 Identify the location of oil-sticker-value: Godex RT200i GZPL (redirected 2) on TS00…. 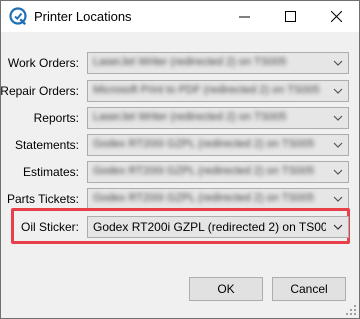
(209, 227).